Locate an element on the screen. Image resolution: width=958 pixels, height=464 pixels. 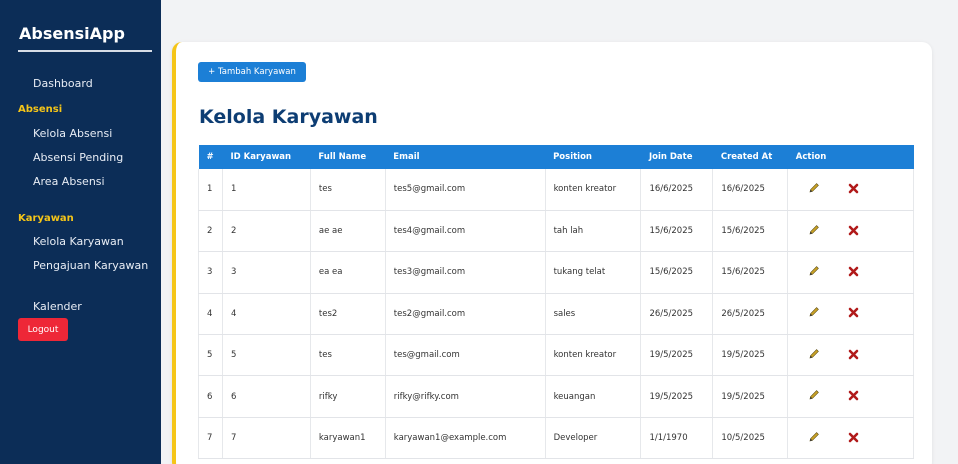
cell-created-at: 16/6/2025 is located at coordinates (750, 190).